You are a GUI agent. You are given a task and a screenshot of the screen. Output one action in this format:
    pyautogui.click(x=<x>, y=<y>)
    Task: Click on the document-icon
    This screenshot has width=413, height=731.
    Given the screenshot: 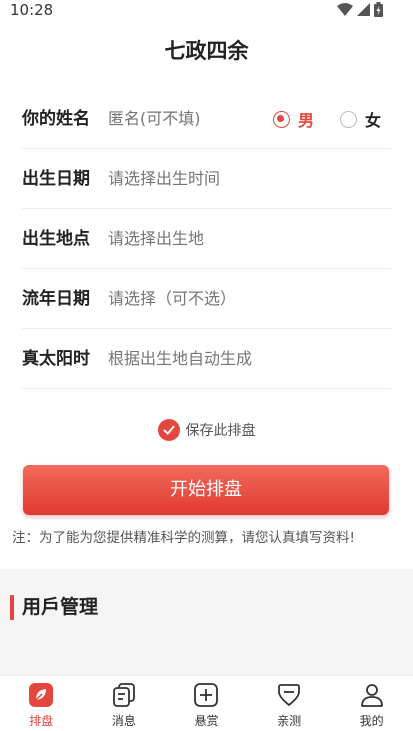 What is the action you would take?
    pyautogui.click(x=124, y=695)
    